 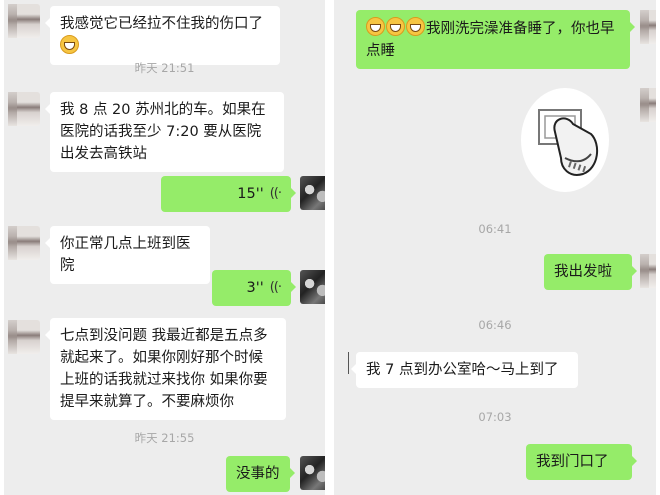 I want to click on outgoing-message: 我出发啦, so click(x=590, y=272).